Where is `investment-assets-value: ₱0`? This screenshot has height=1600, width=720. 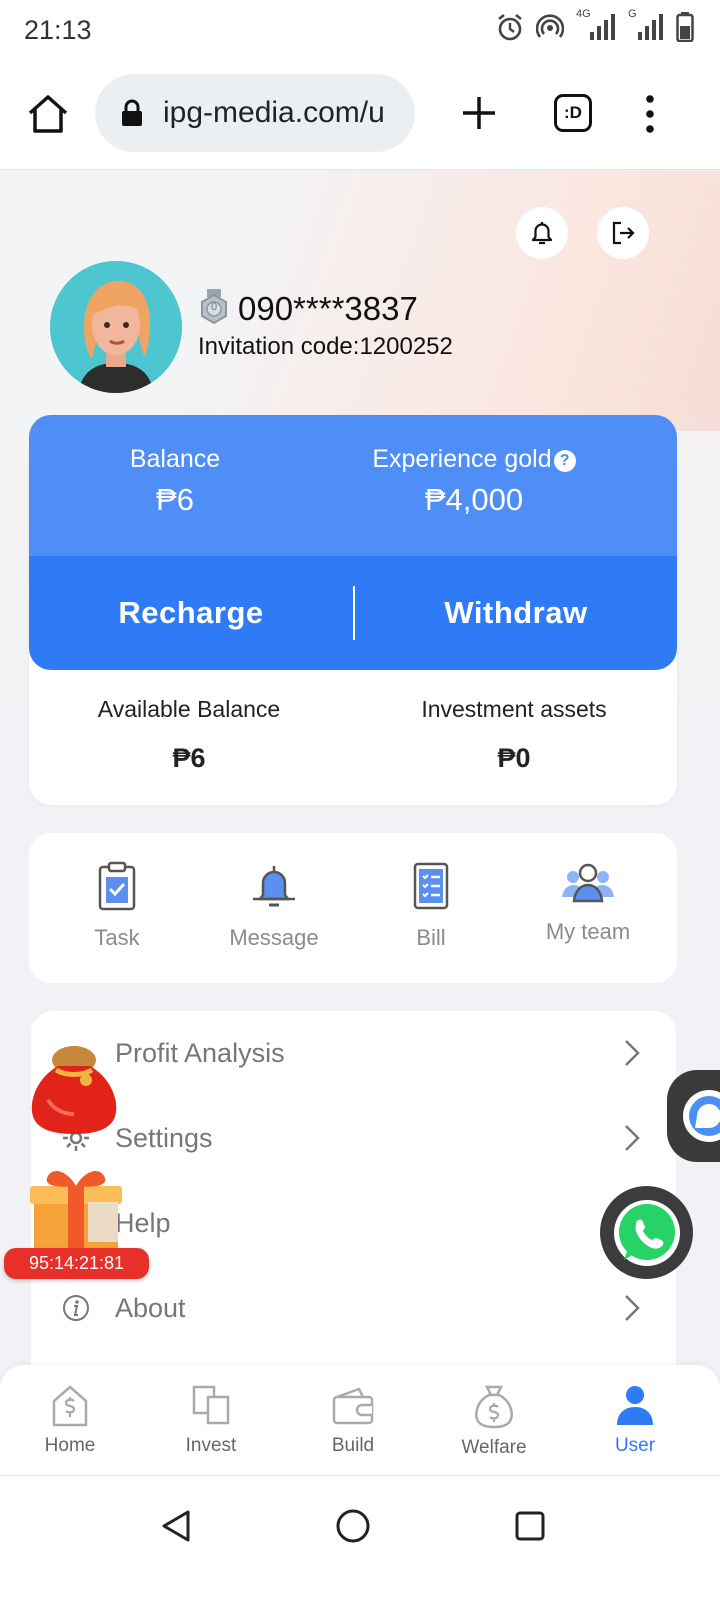
investment-assets-value: ₱0 is located at coordinates (514, 758).